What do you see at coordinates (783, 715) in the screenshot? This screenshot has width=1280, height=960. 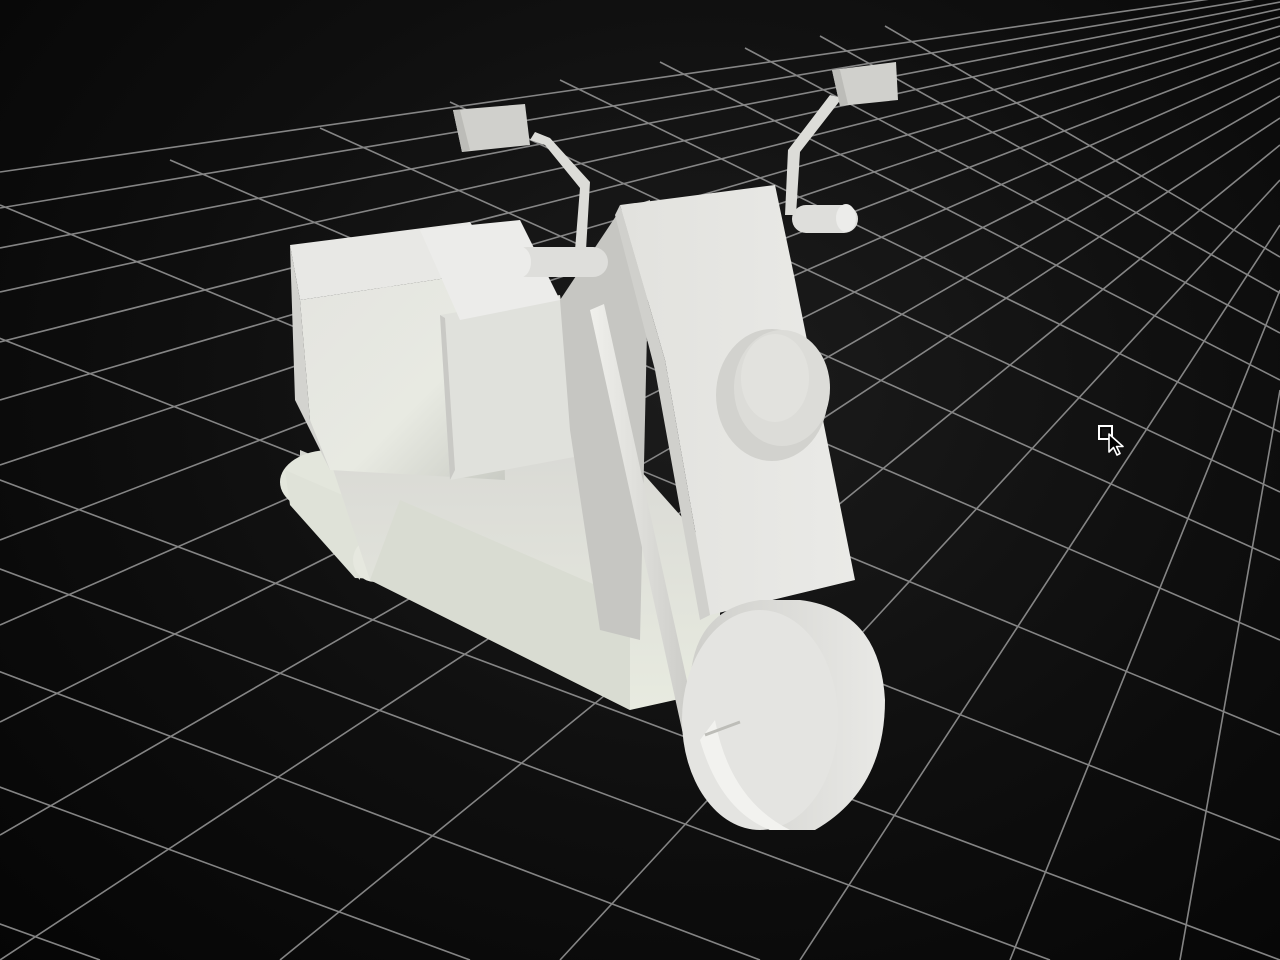 I see `front-wheel` at bounding box center [783, 715].